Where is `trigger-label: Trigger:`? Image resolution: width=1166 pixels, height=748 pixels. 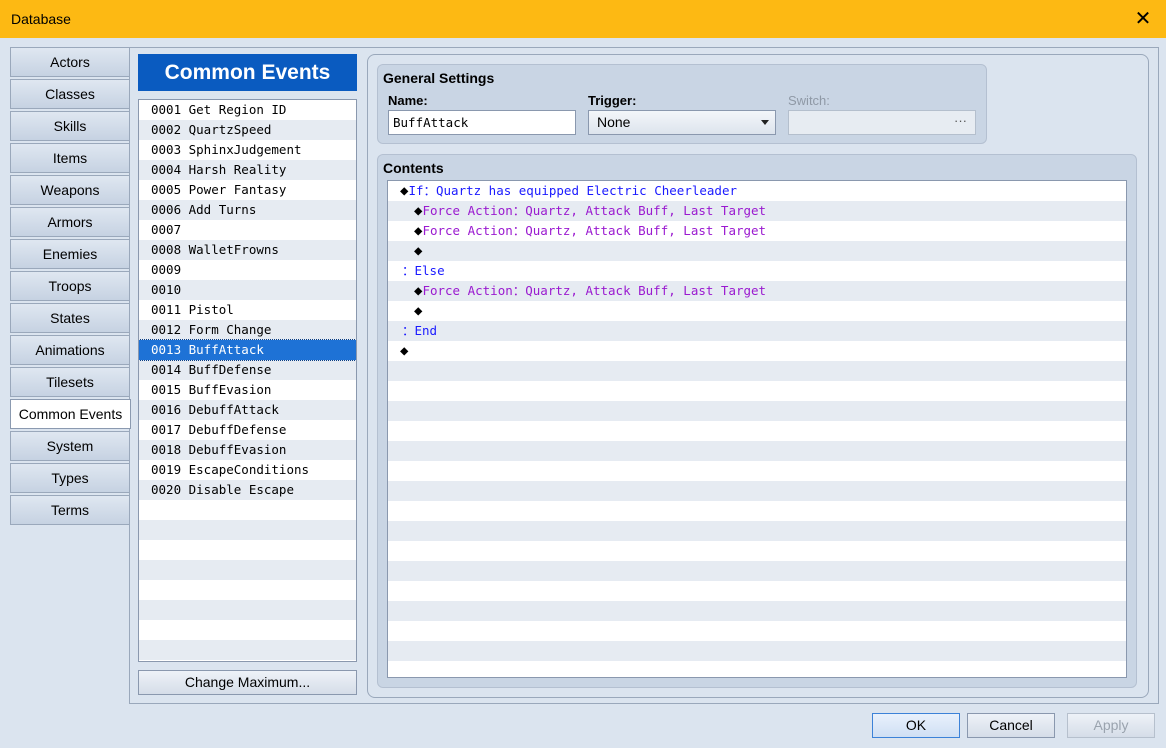 trigger-label: Trigger: is located at coordinates (612, 100).